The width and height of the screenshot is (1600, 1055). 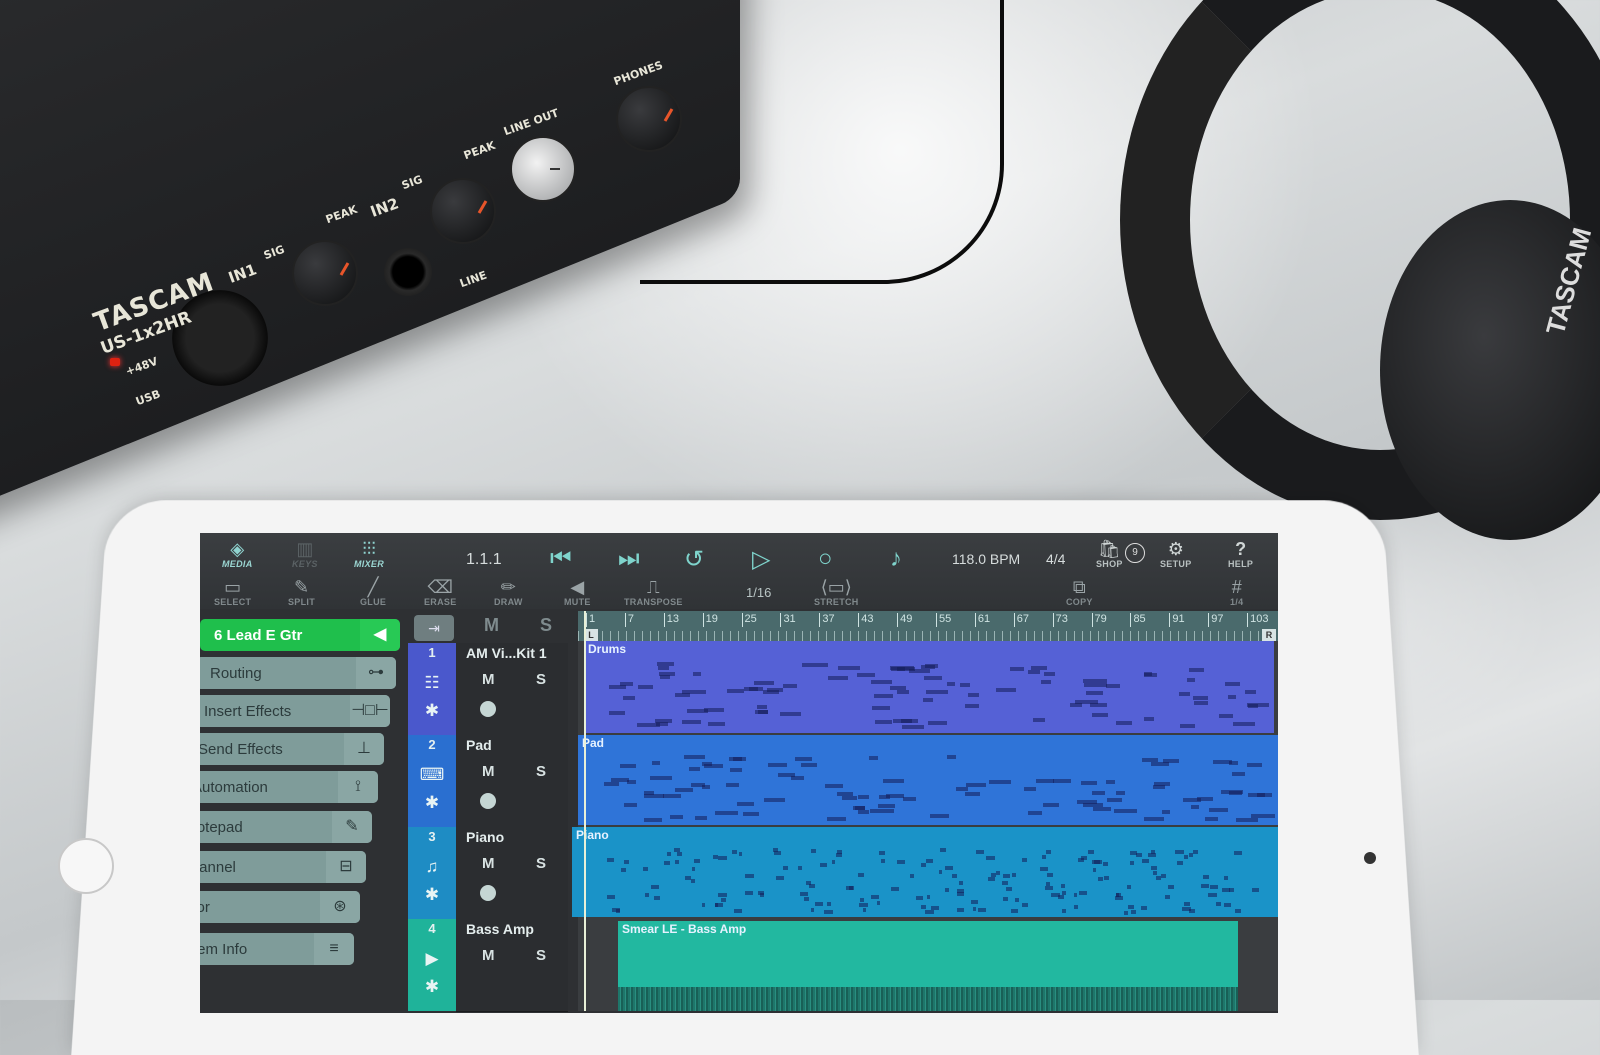 What do you see at coordinates (485, 837) in the screenshot?
I see `track-name: Piano` at bounding box center [485, 837].